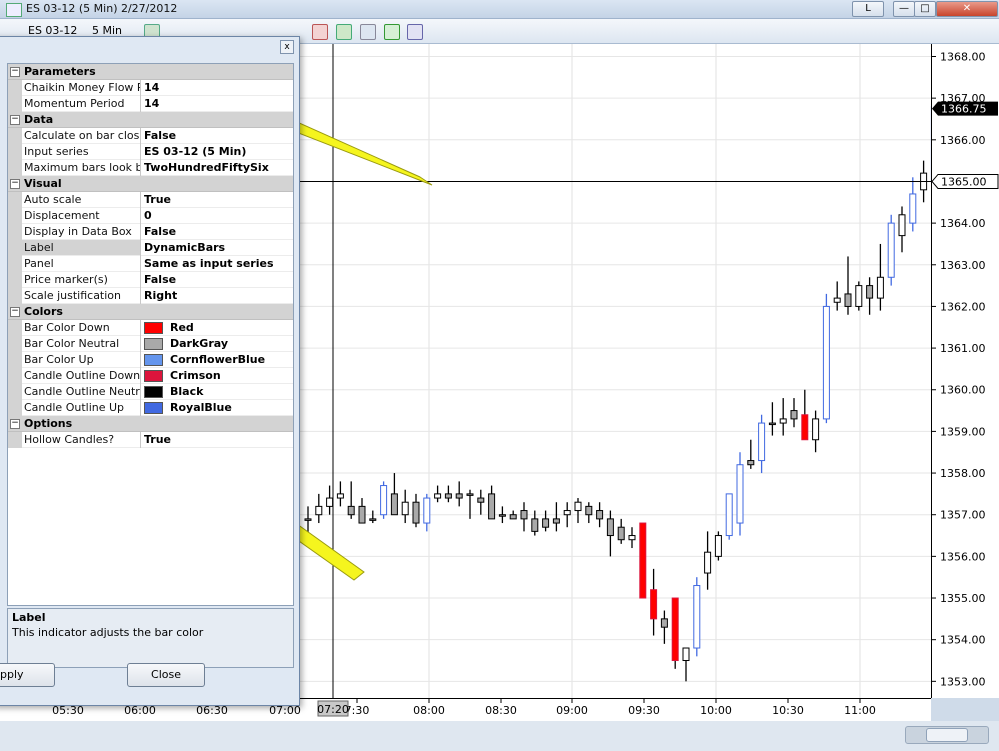 The height and width of the screenshot is (751, 999). What do you see at coordinates (67, 327) in the screenshot?
I see `property-name: Bar Color Down` at bounding box center [67, 327].